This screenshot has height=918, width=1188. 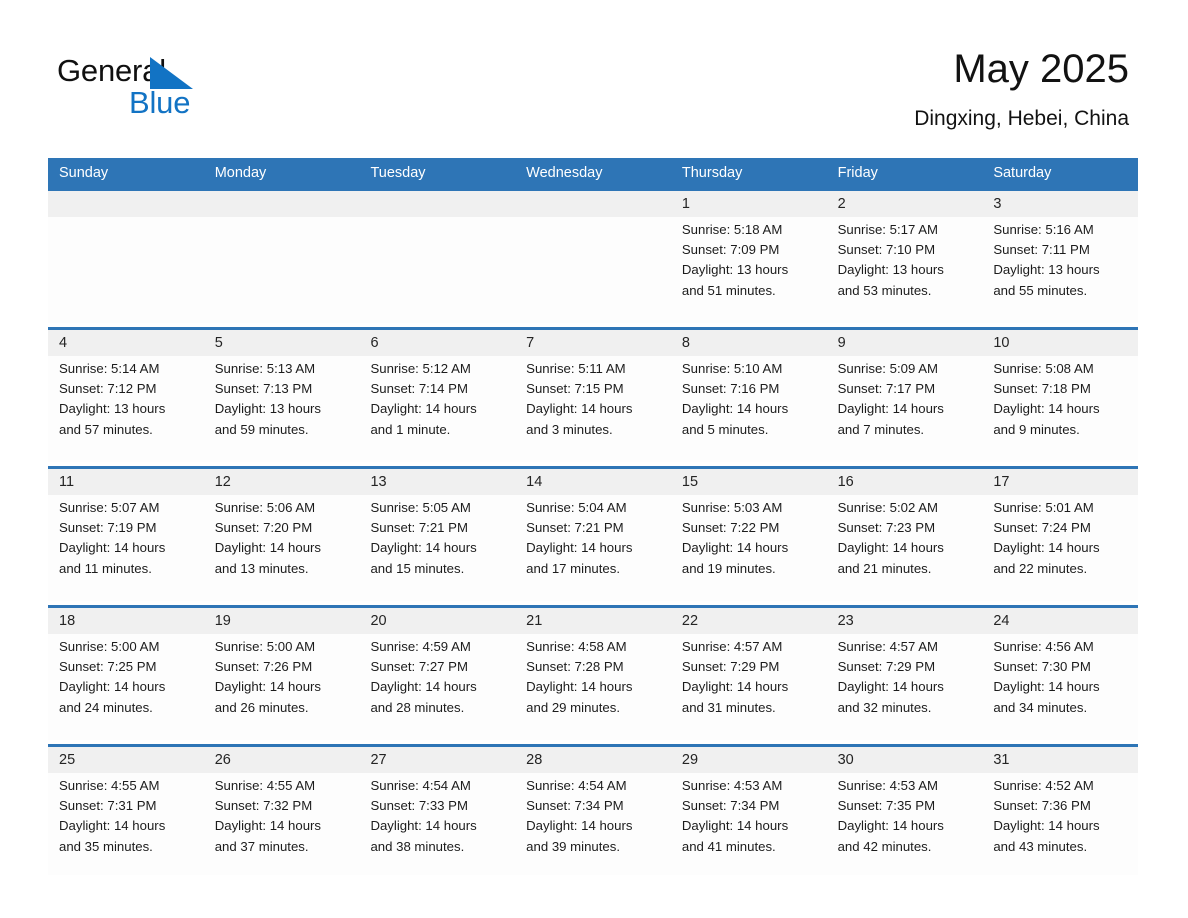 I want to click on day-number: 25, so click(x=126, y=760).